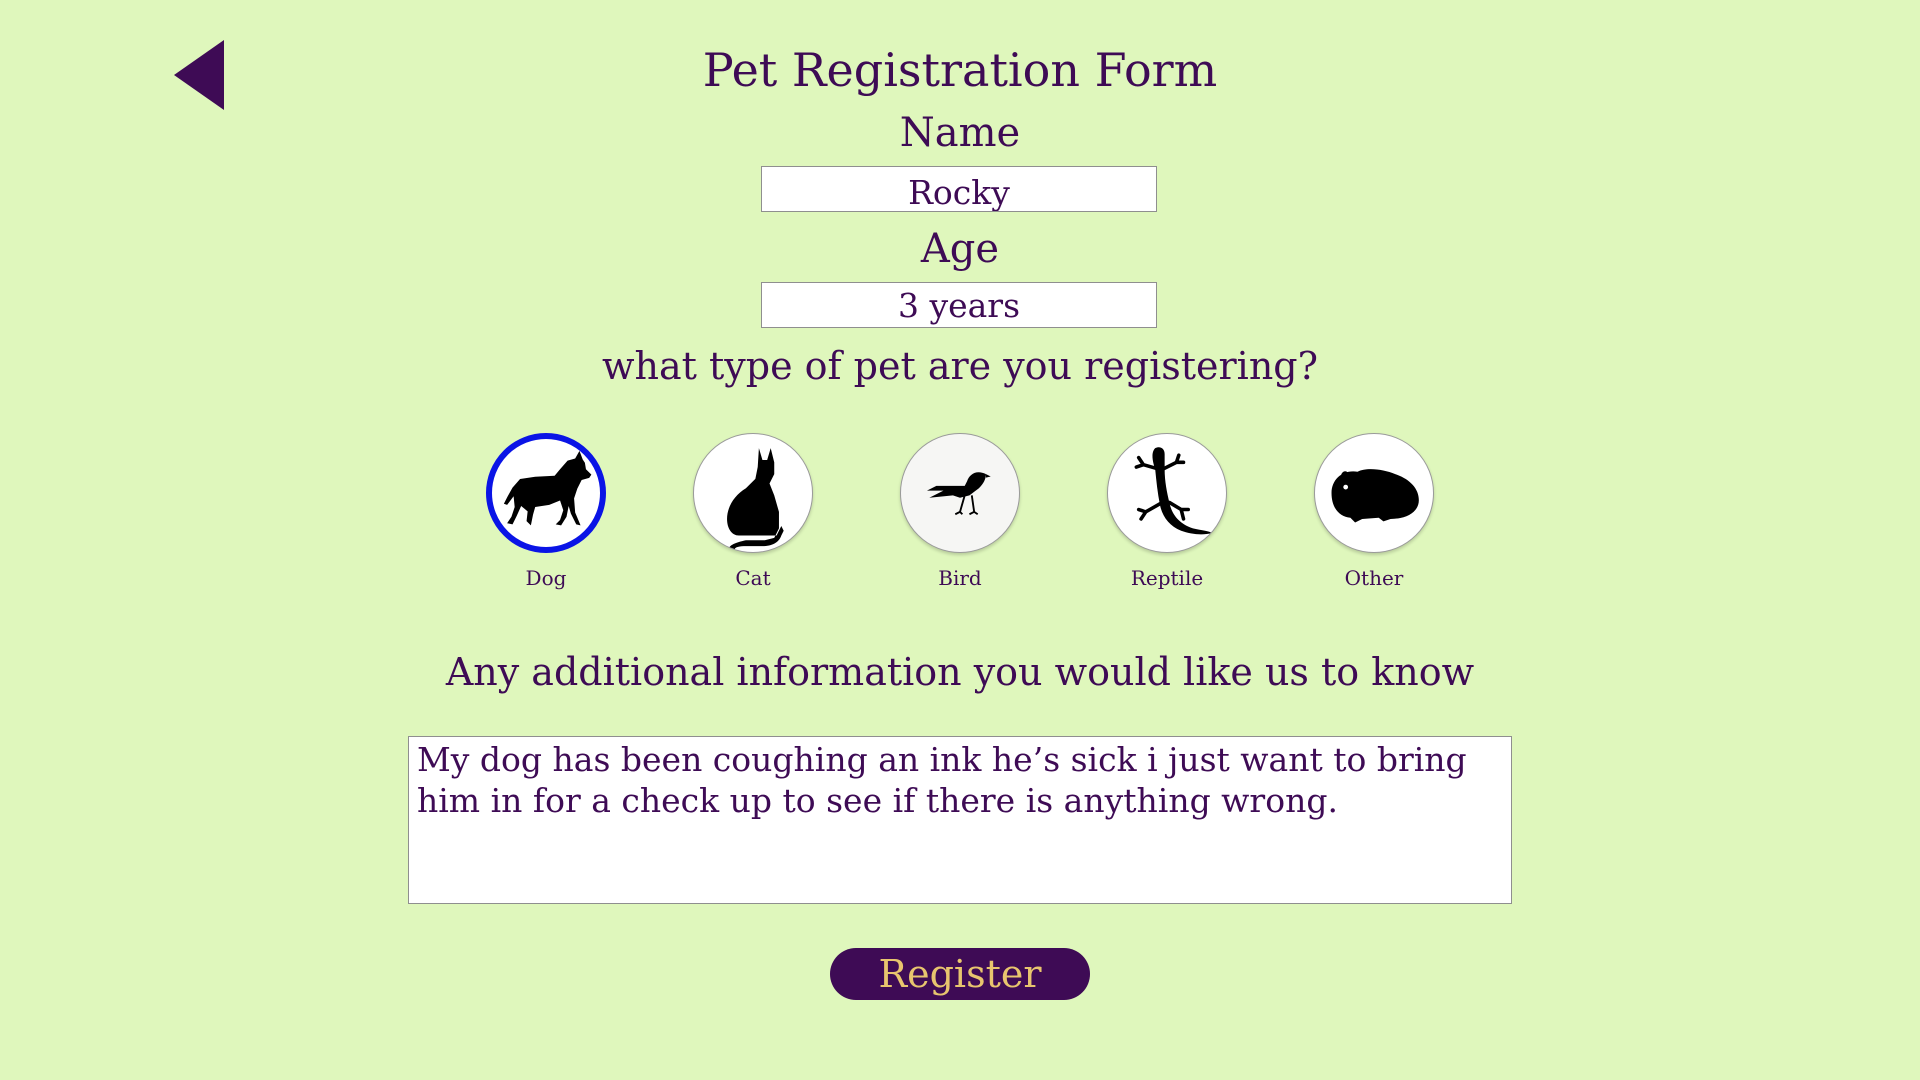 The image size is (1920, 1080). I want to click on pet-option-reptile-circle, so click(1167, 493).